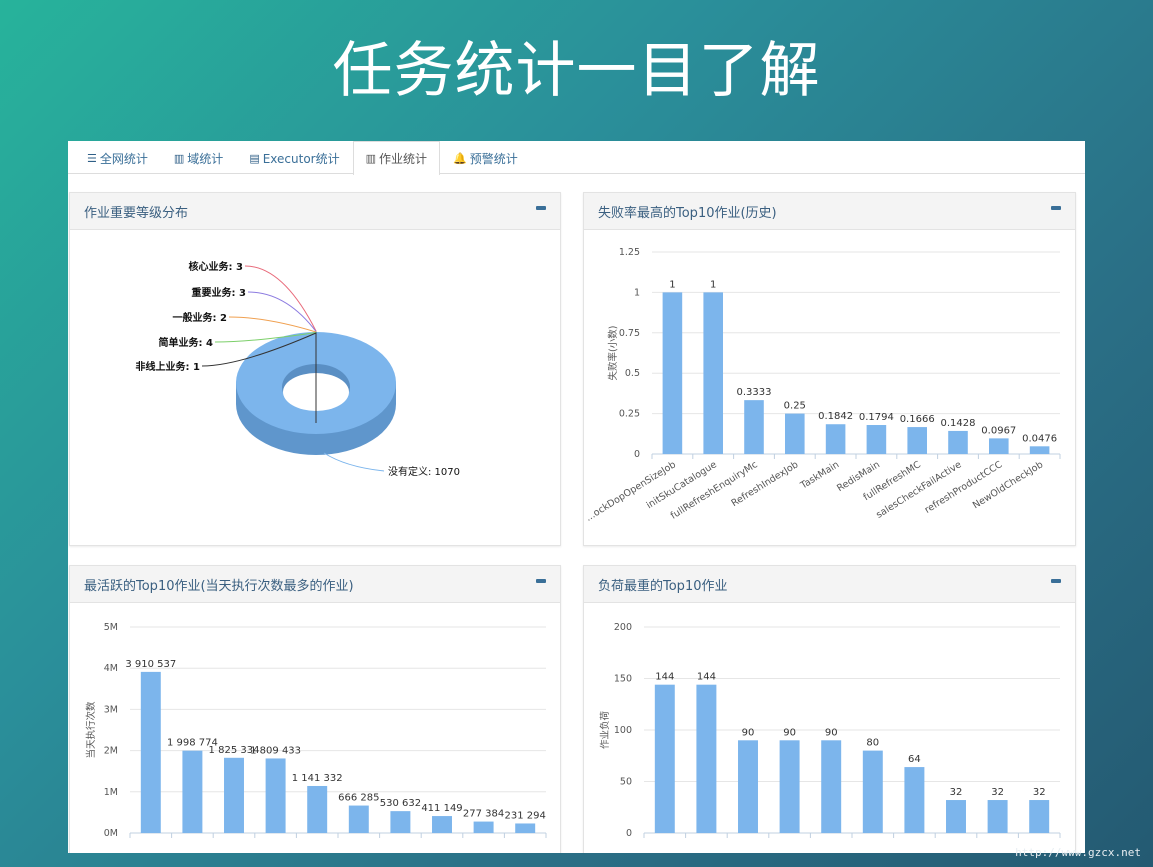 Image resolution: width=1153 pixels, height=867 pixels. Describe the element at coordinates (111, 709) in the screenshot. I see `y-tick-label: 3M` at that location.